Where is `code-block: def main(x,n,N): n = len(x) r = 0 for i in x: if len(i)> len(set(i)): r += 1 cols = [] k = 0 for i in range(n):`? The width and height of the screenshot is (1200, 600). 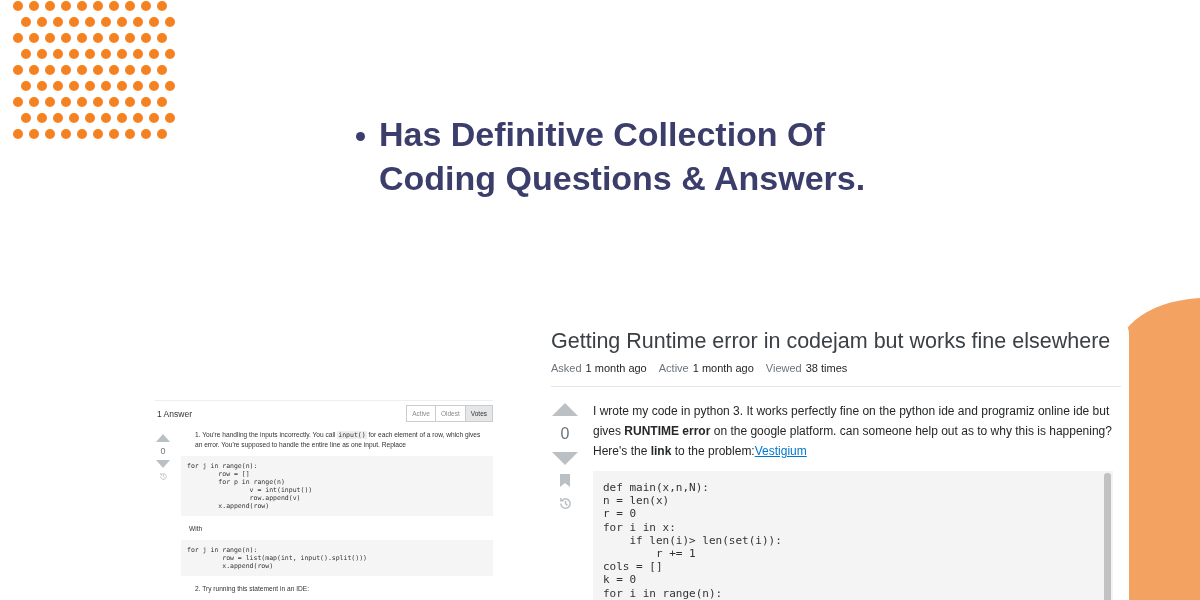 code-block: def main(x,n,N): n = len(x) r = 0 for i in x: if len(i)> len(set(i)): r += 1 cols = [] k = 0 for i in range(n): is located at coordinates (853, 535).